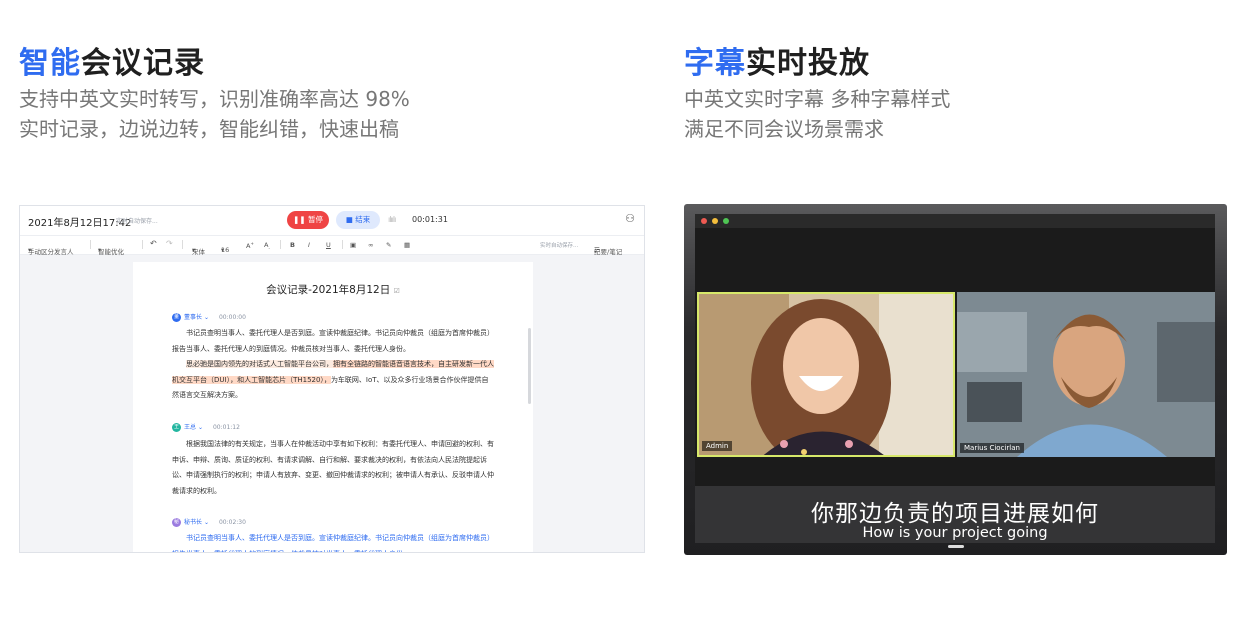  I want to click on avatar: 王, so click(176, 427).